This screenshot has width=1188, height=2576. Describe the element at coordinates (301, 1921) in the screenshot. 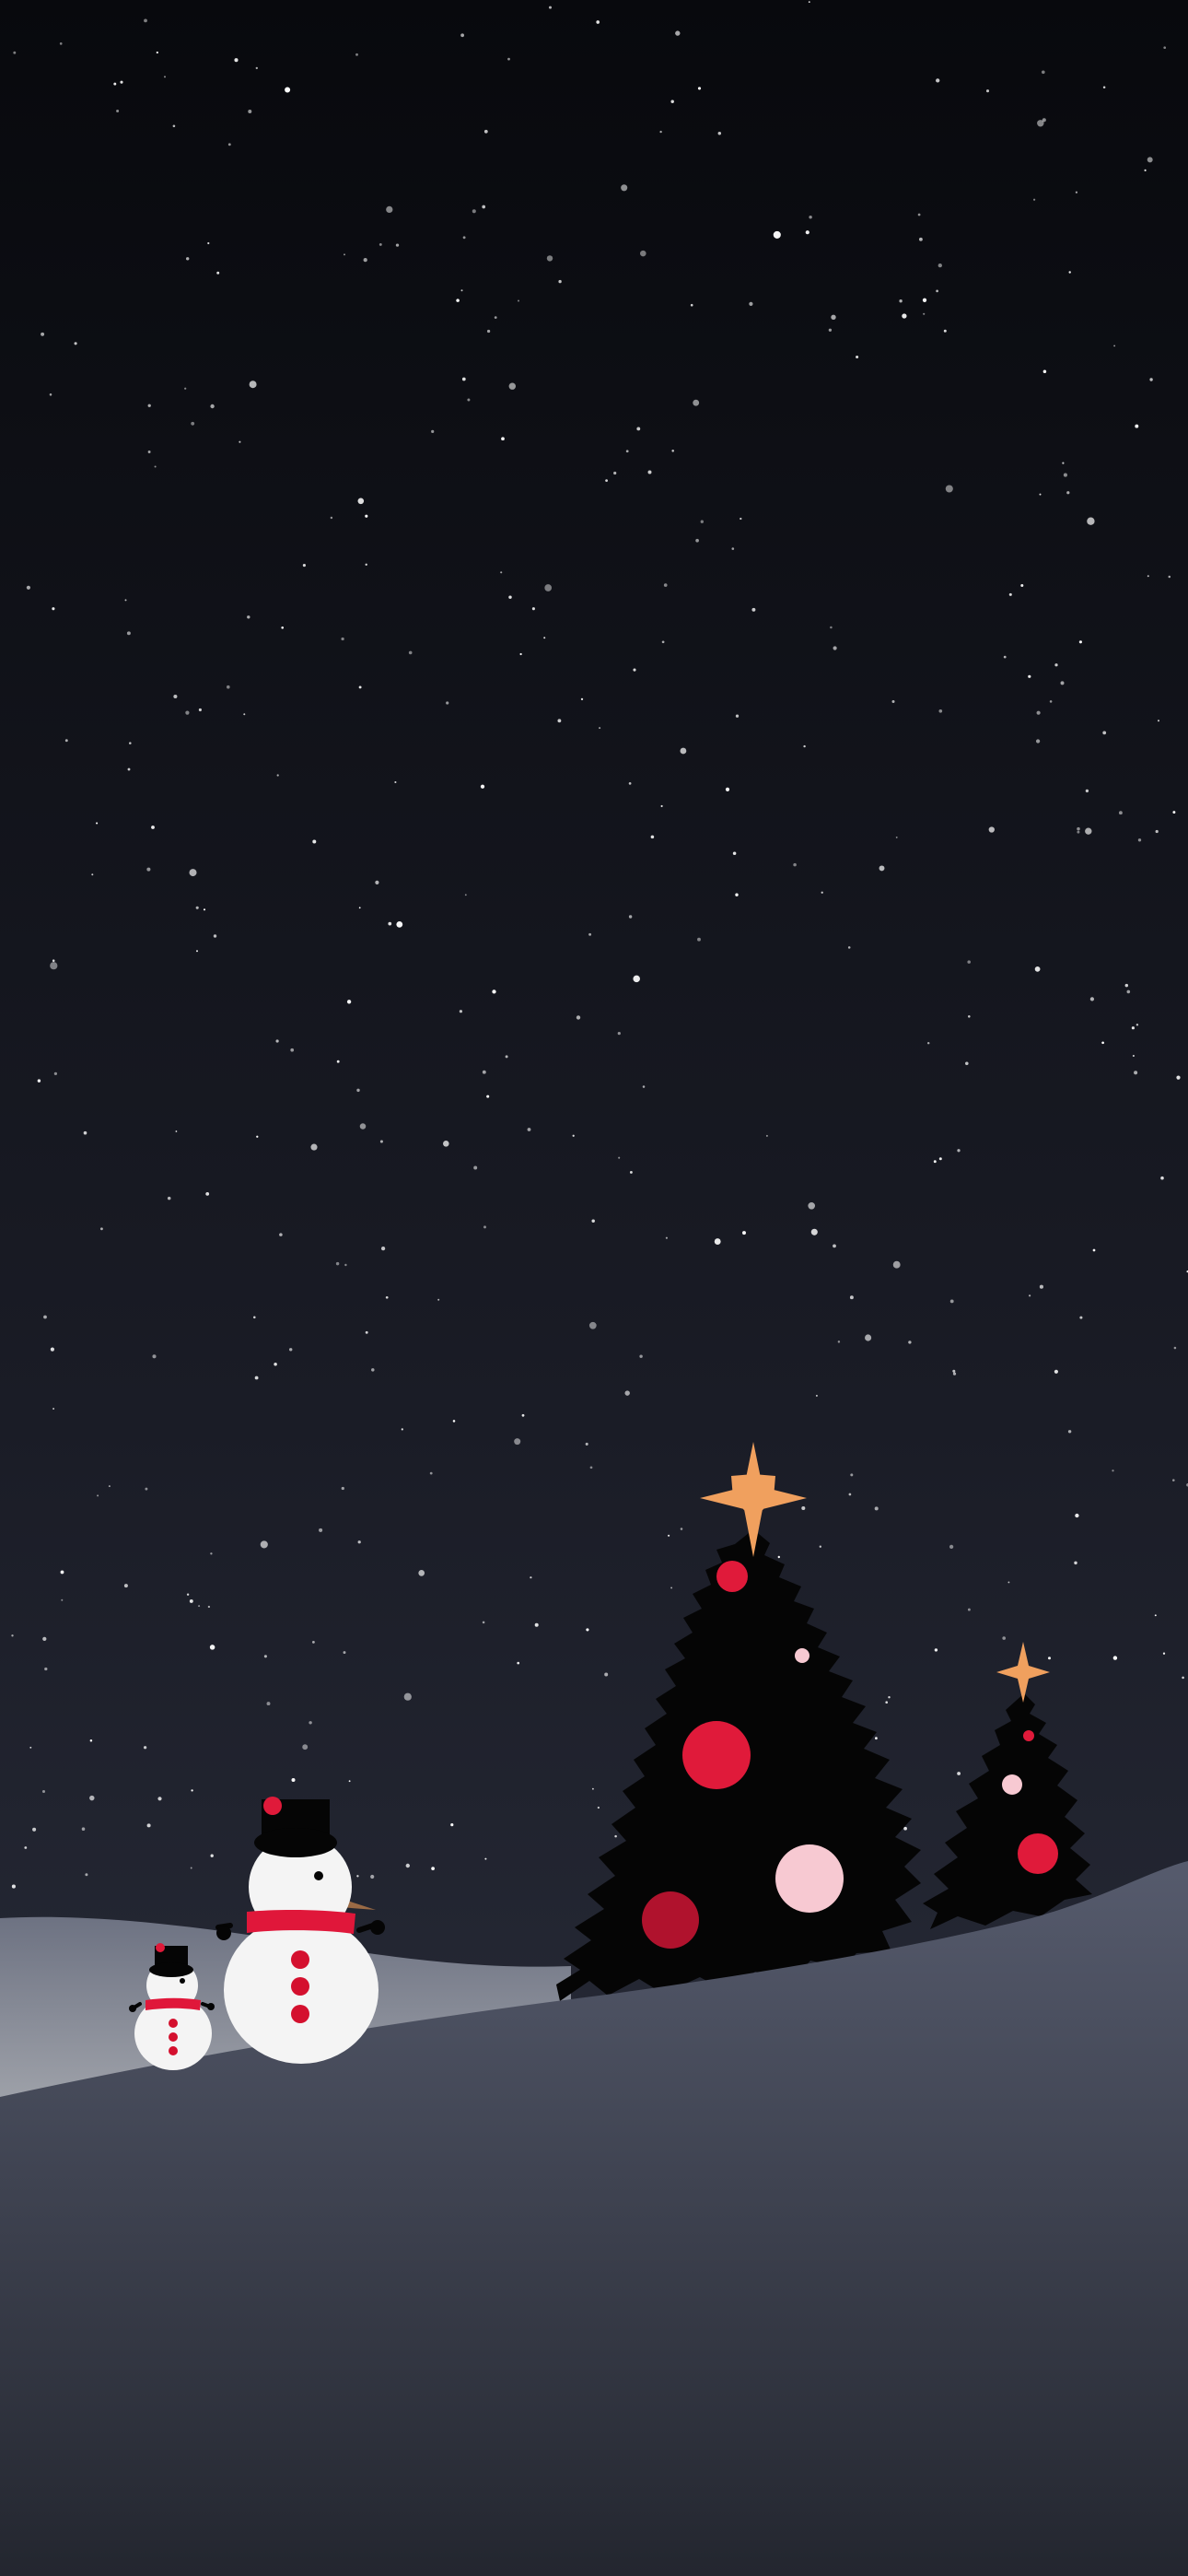

I see `scarf-icon` at that location.